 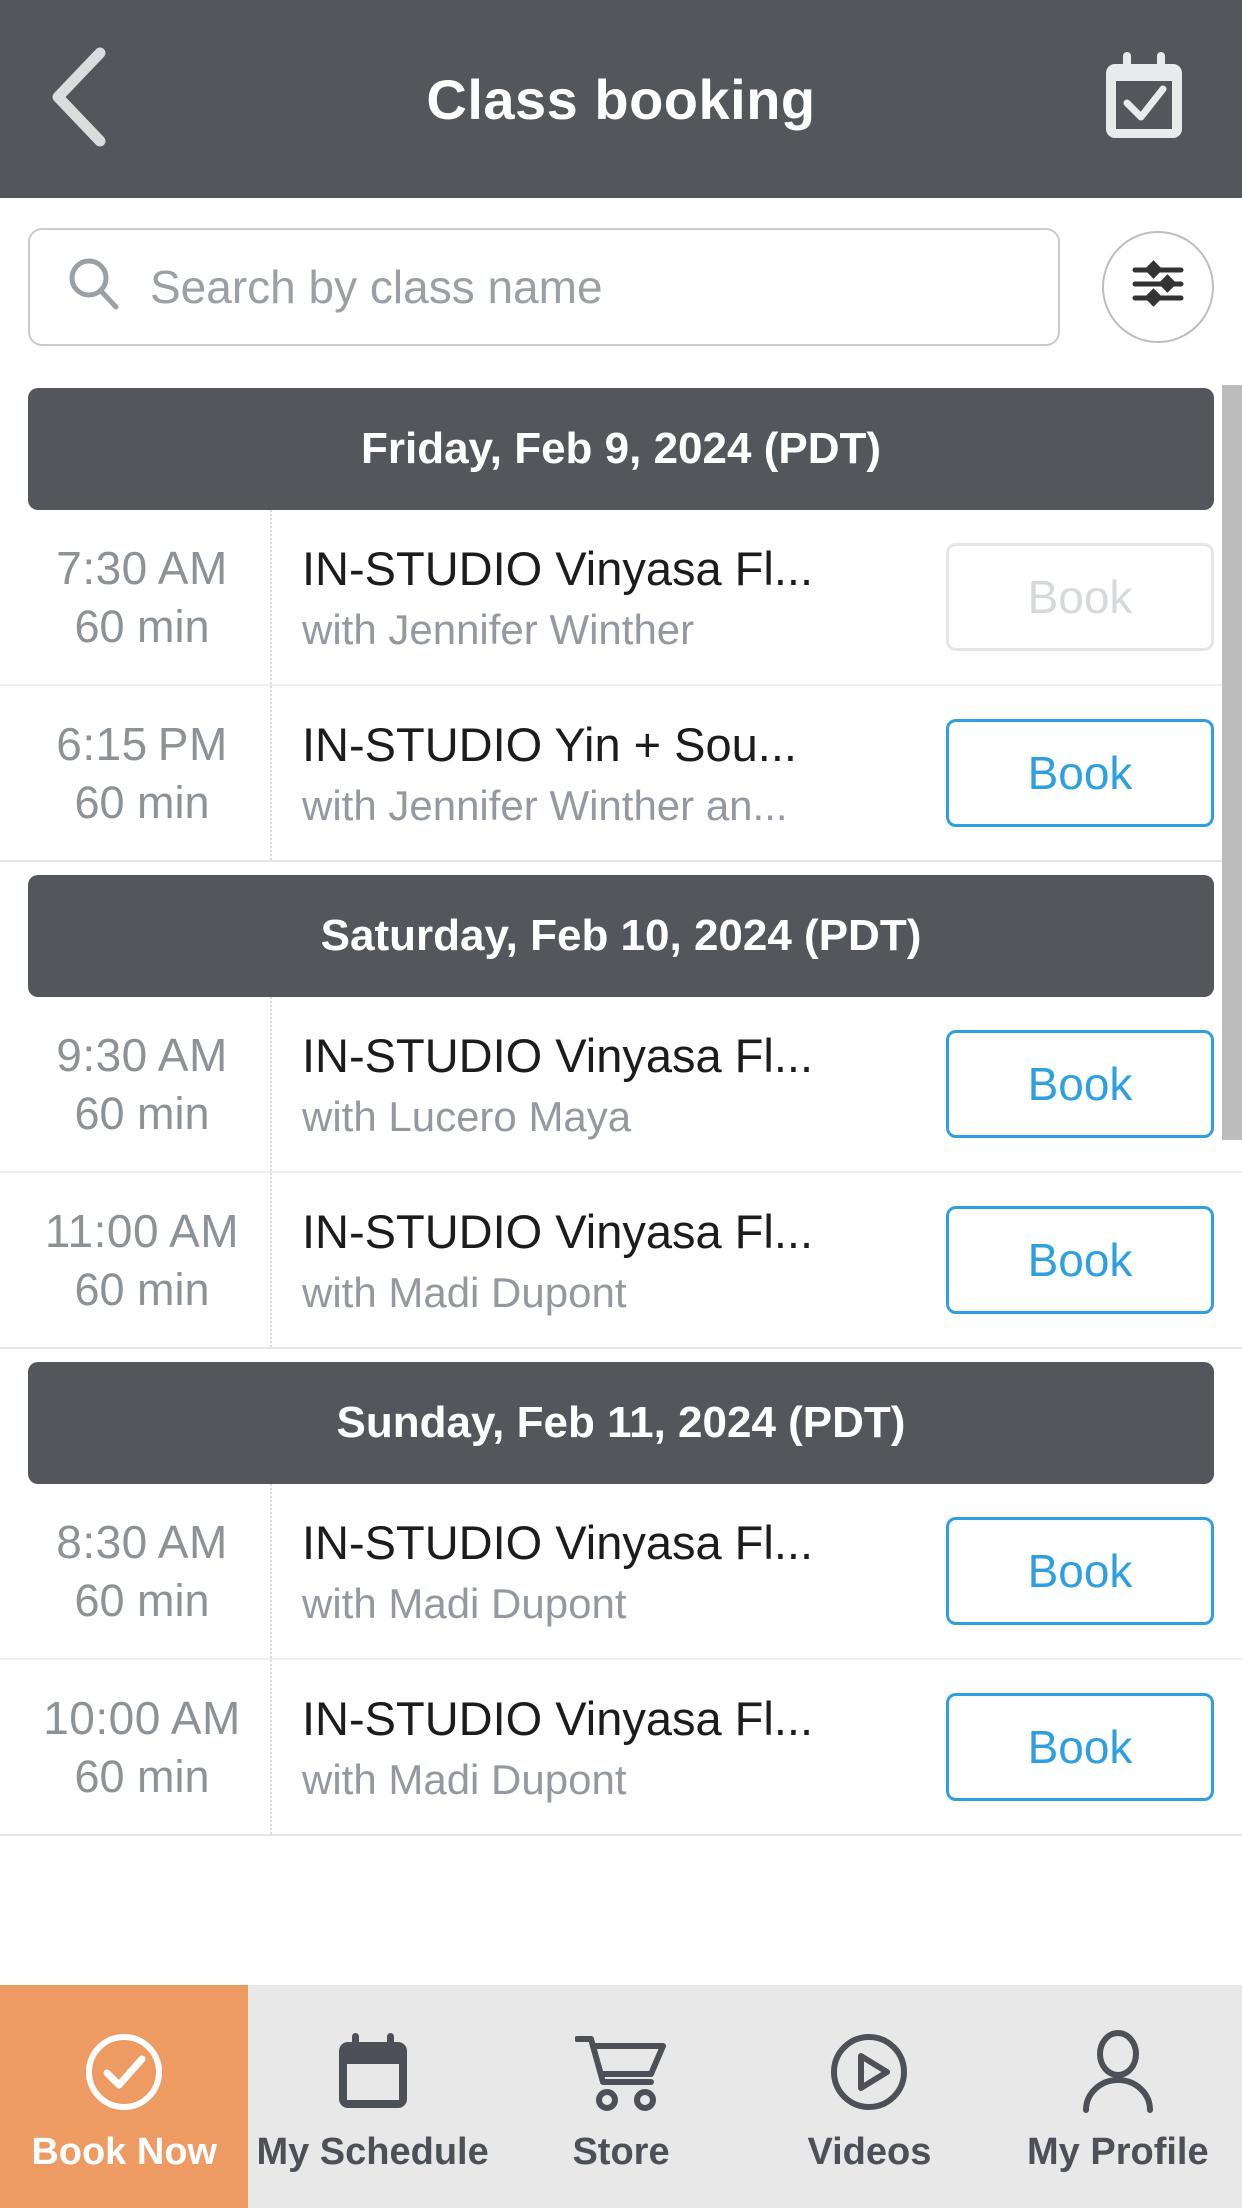 What do you see at coordinates (102, 1718) in the screenshot?
I see `class-time-value: 10:00` at bounding box center [102, 1718].